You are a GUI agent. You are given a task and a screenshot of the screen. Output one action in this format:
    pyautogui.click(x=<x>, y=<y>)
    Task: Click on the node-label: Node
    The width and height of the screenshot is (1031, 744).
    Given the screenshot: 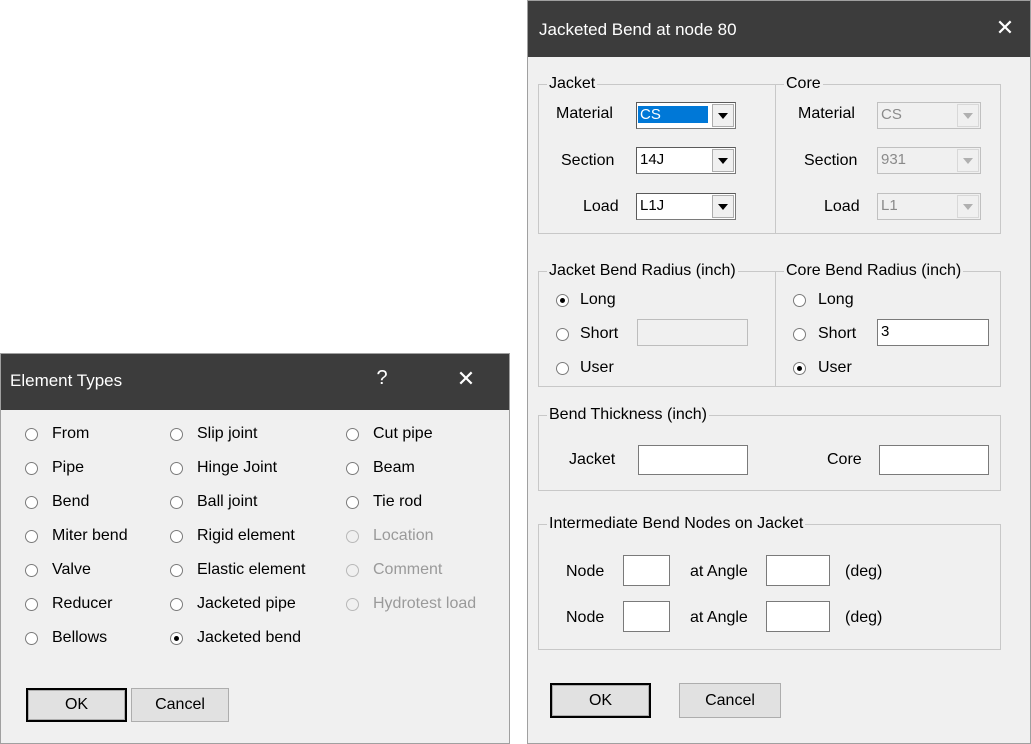 What is the action you would take?
    pyautogui.click(x=585, y=571)
    